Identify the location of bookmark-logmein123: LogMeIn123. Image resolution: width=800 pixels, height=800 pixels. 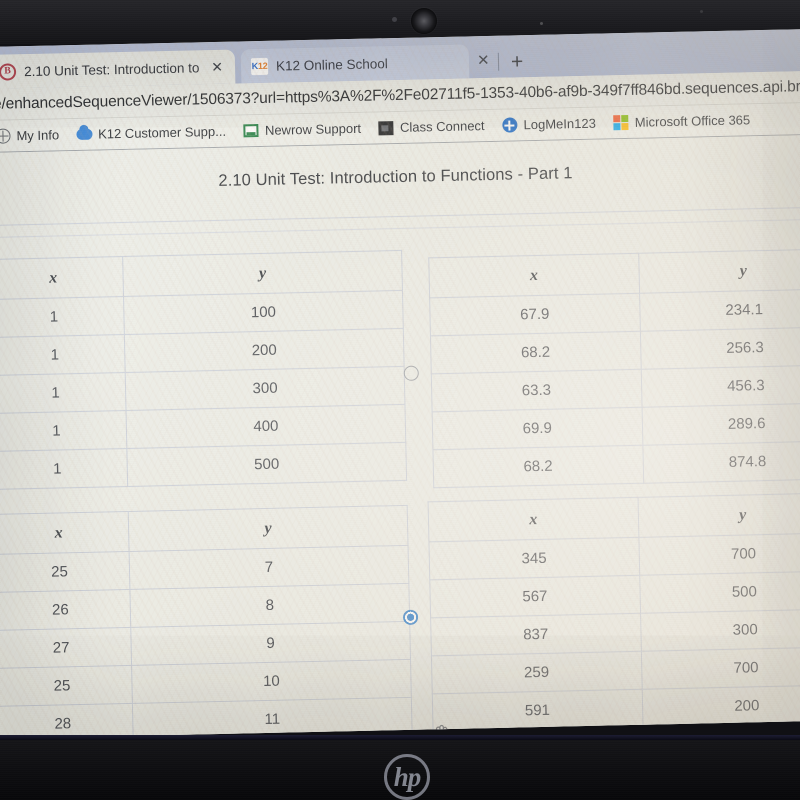
(548, 124).